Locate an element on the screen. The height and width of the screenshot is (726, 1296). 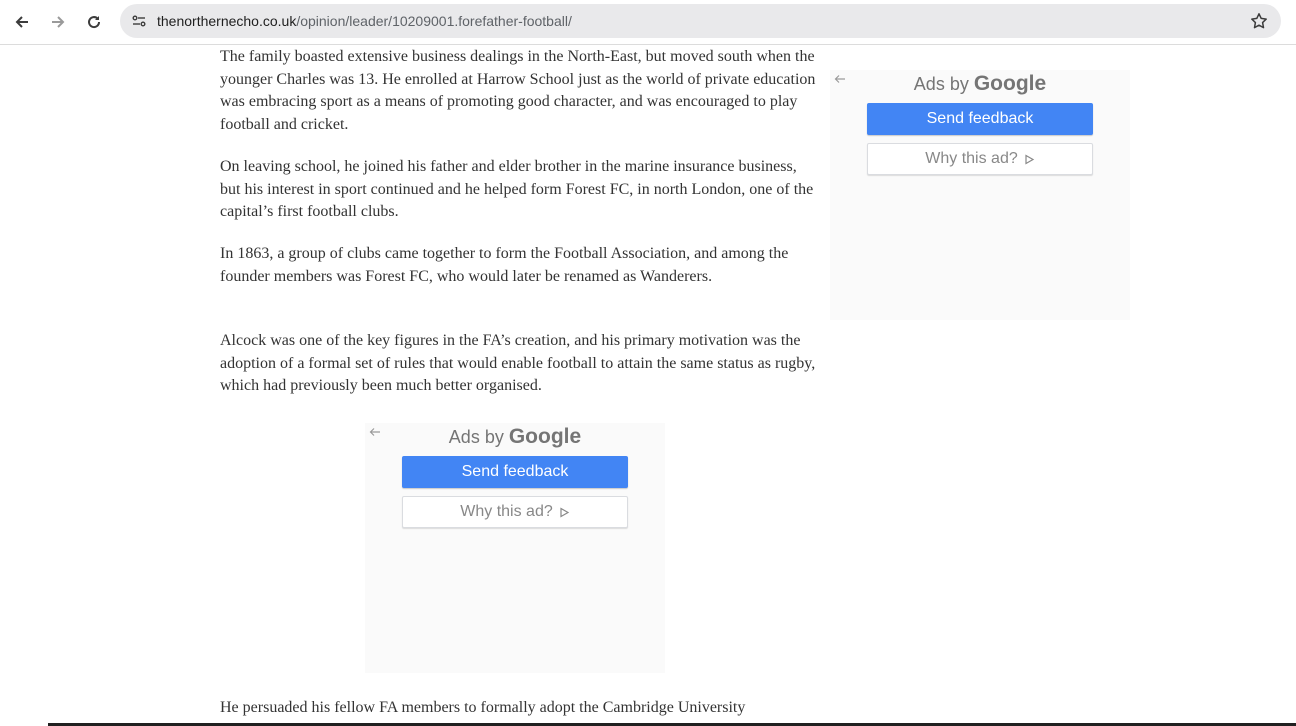
bookmark-star-icon is located at coordinates (1259, 21).